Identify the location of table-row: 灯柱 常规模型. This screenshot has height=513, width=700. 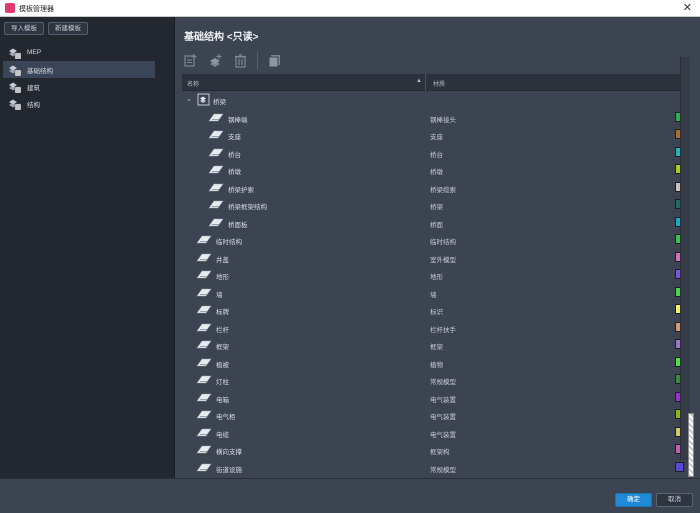
(433, 380).